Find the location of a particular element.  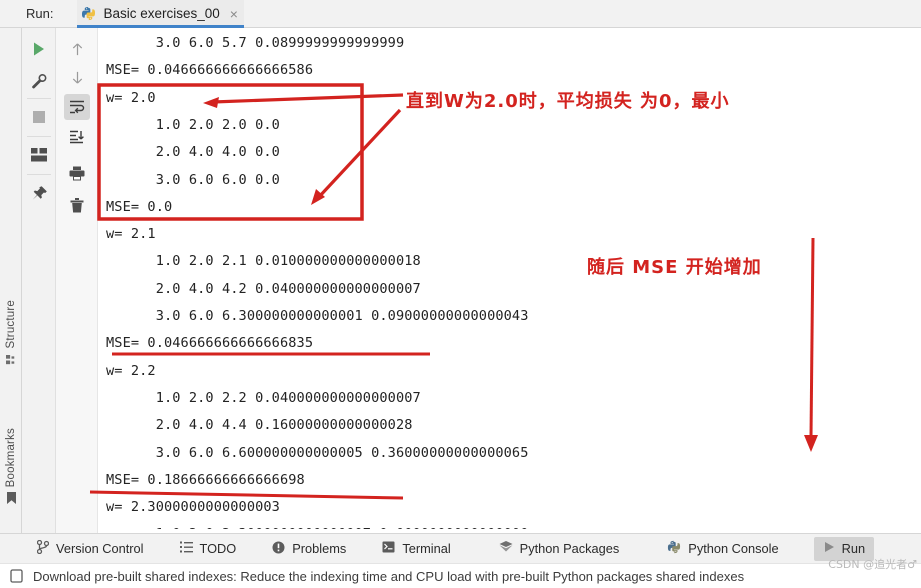

list-icon is located at coordinates (186, 548).